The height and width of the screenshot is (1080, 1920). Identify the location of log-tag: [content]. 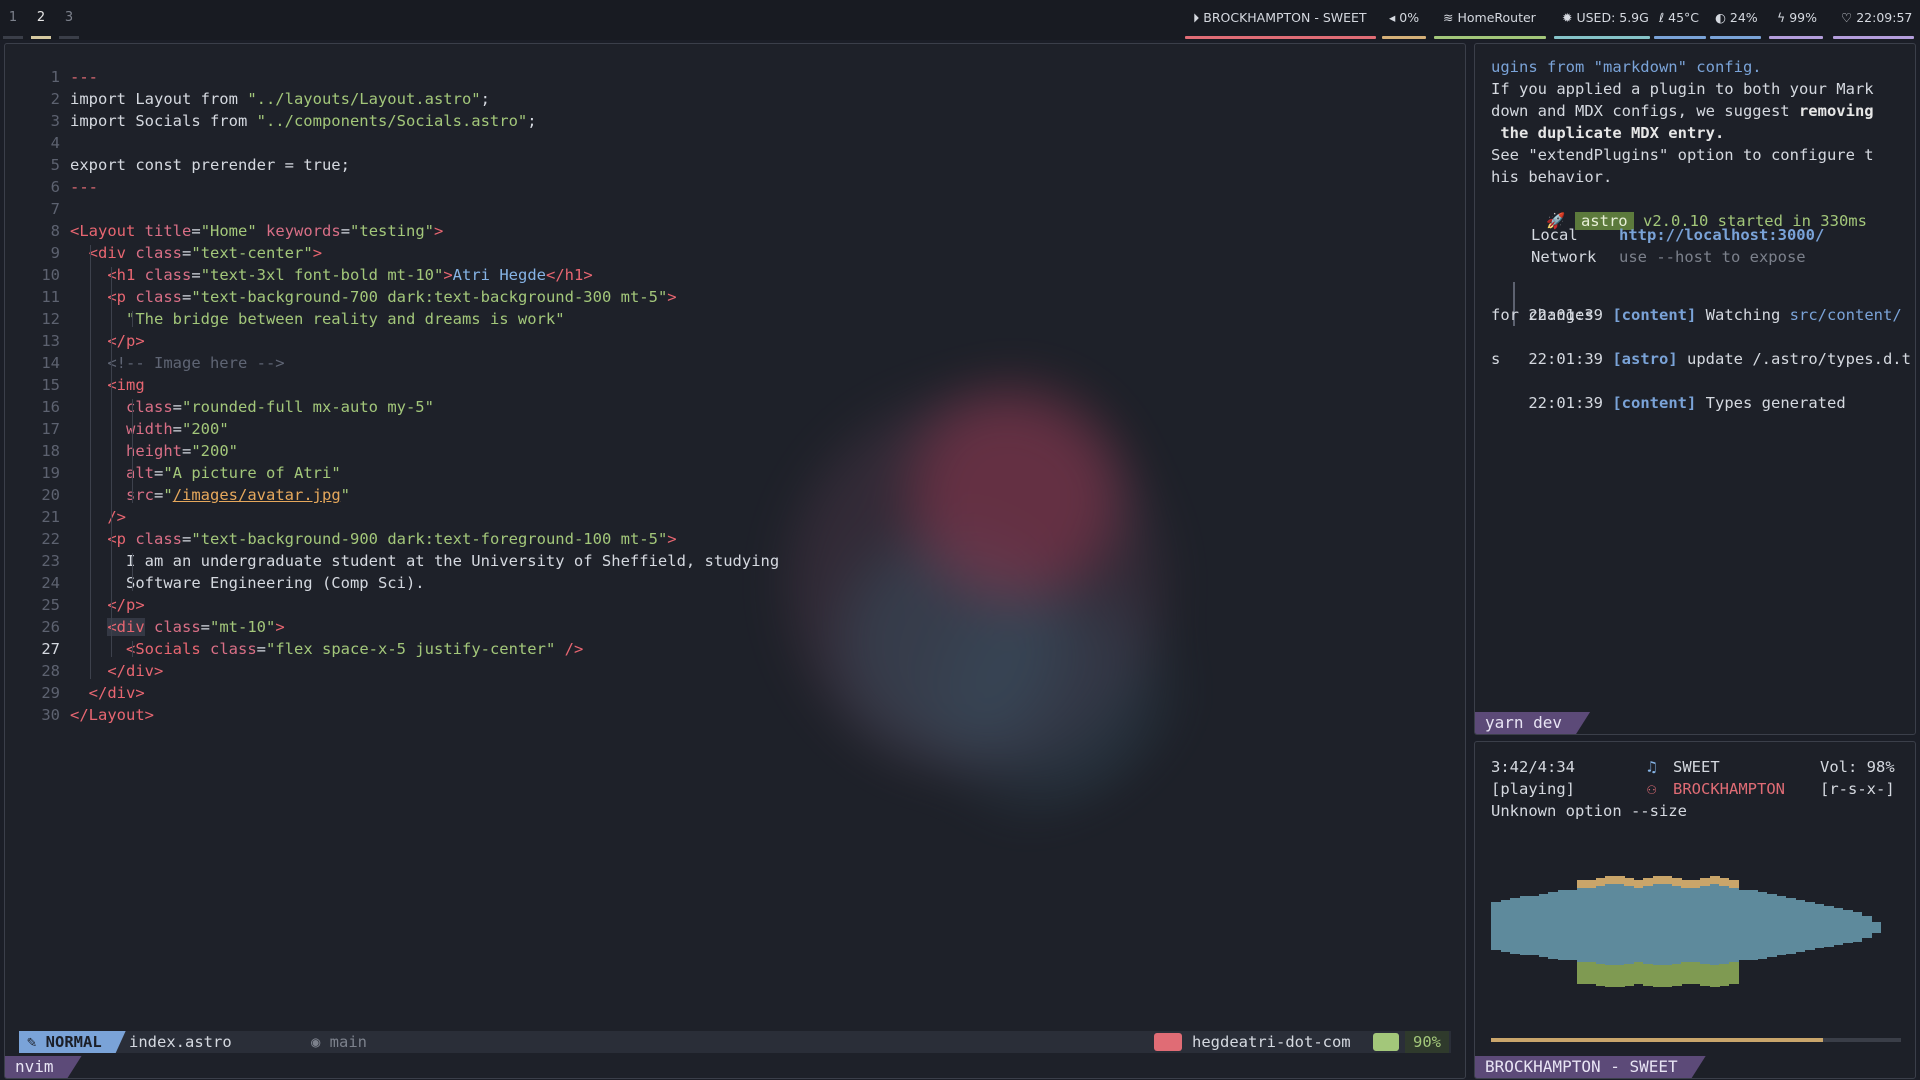
(1654, 403).